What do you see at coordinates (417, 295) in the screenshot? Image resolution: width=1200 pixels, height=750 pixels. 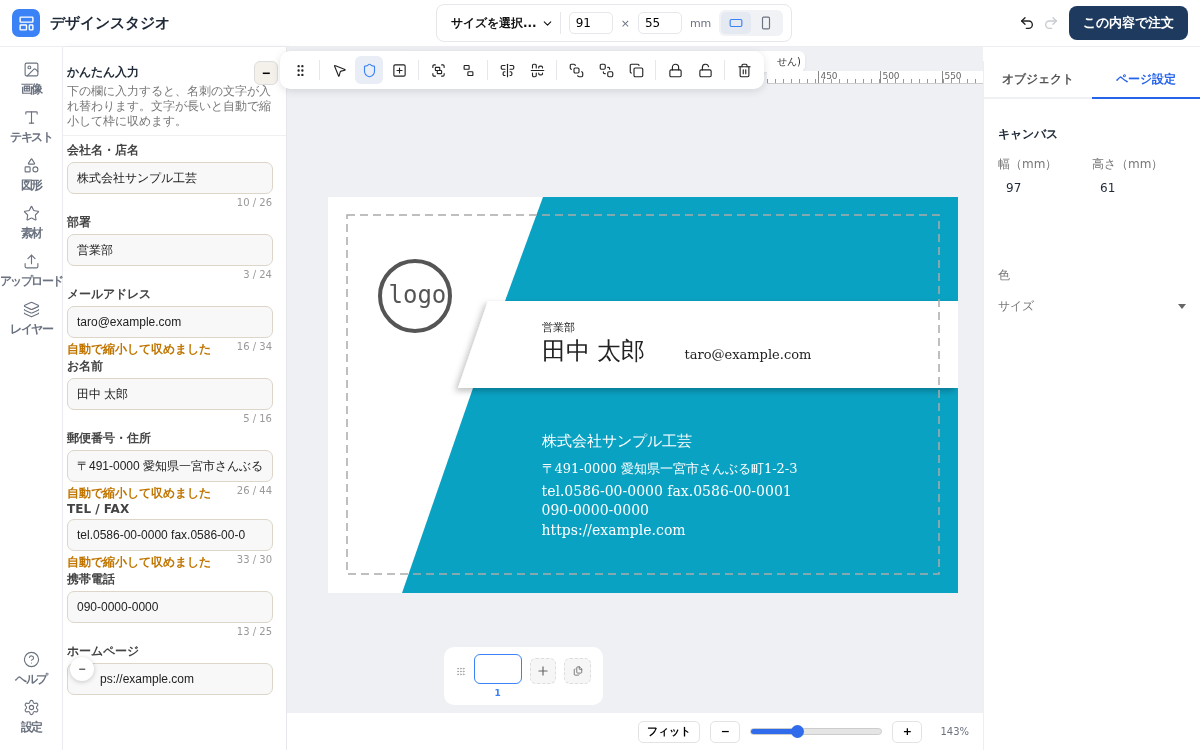 I see `logo-text: logo` at bounding box center [417, 295].